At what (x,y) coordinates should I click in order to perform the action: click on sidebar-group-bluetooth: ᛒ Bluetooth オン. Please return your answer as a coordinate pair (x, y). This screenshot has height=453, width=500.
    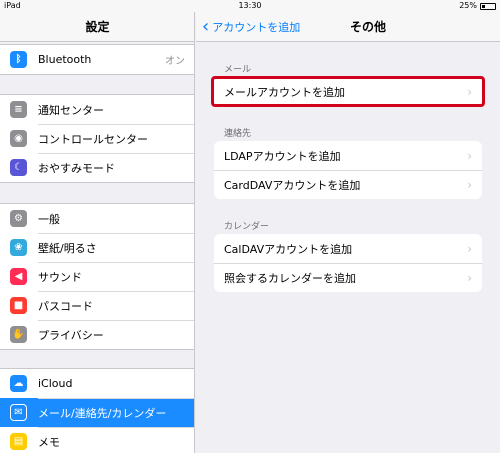
    Looking at the image, I should click on (97, 59).